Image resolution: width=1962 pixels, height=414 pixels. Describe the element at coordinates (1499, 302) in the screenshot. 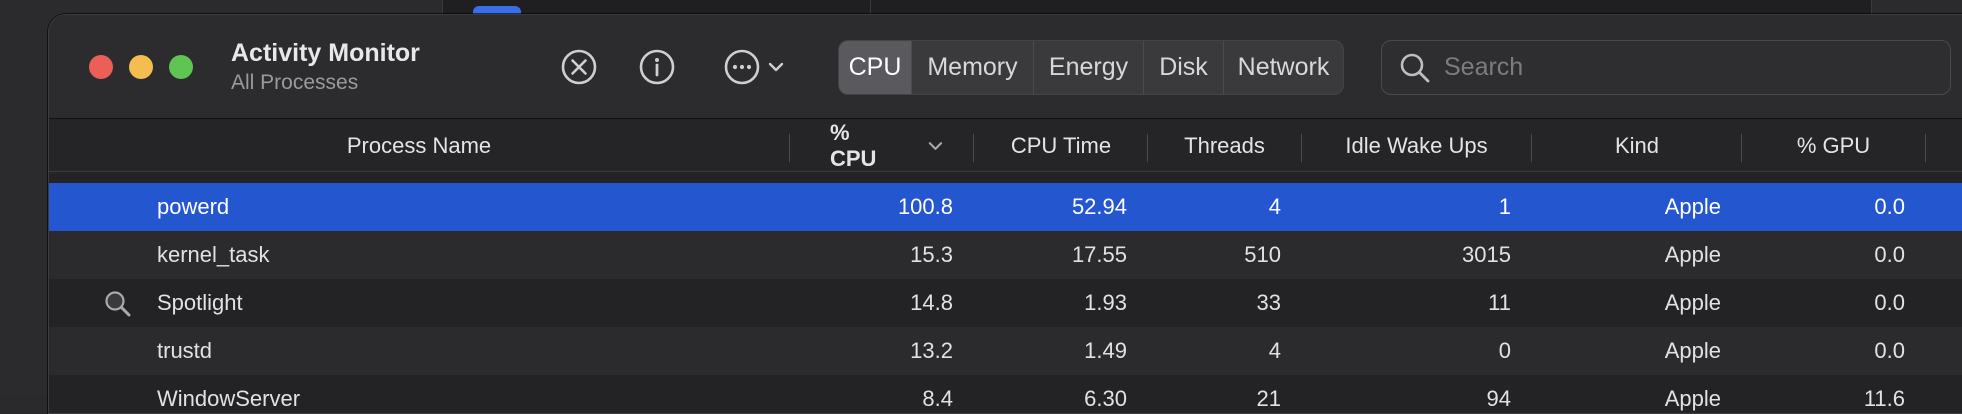

I see `idle-wake-ups: 11` at that location.